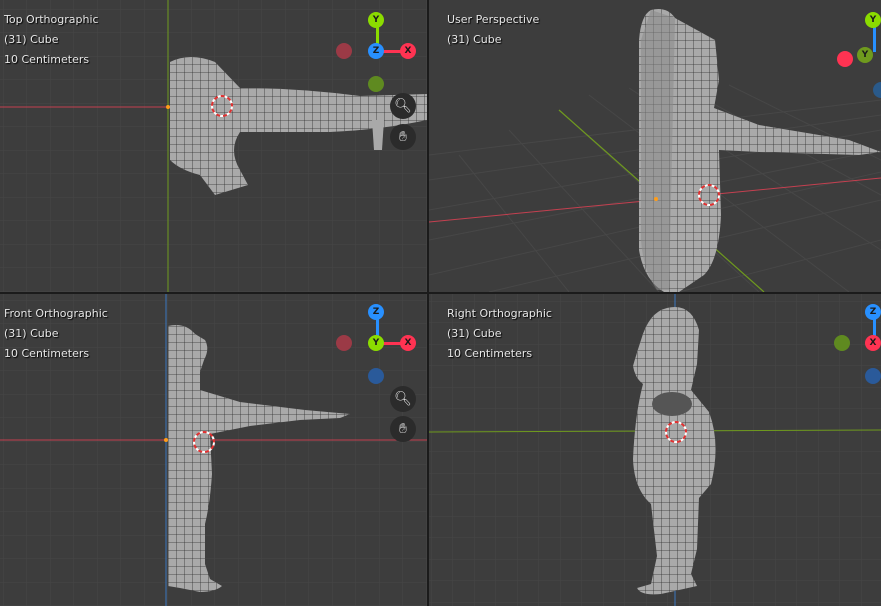 The height and width of the screenshot is (606, 881). What do you see at coordinates (440, 293) in the screenshot?
I see `viewport-divider-horizontal` at bounding box center [440, 293].